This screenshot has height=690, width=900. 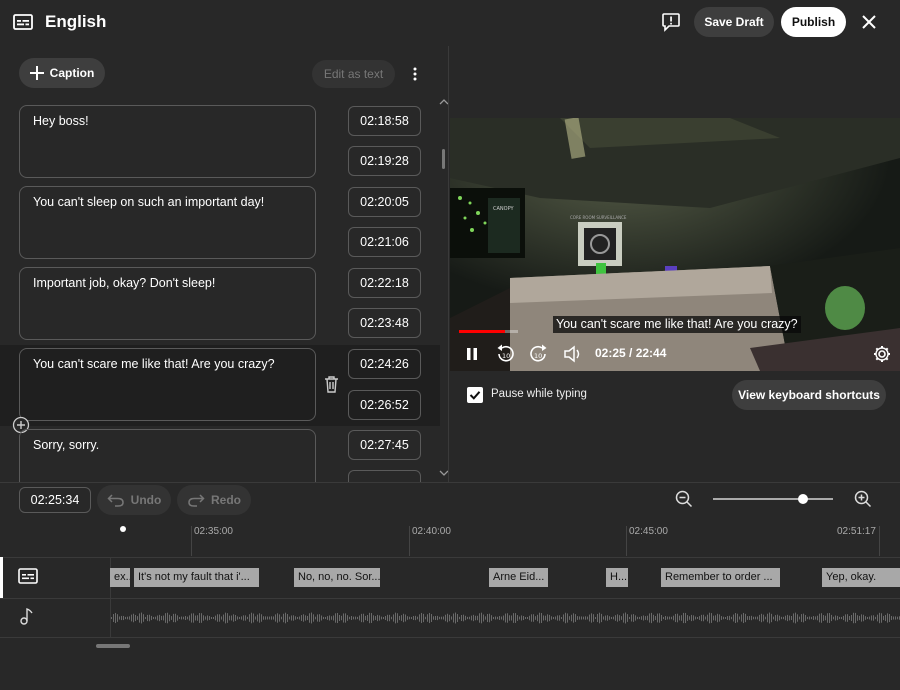 I want to click on rewind-10-icon: 10, so click(x=506, y=354).